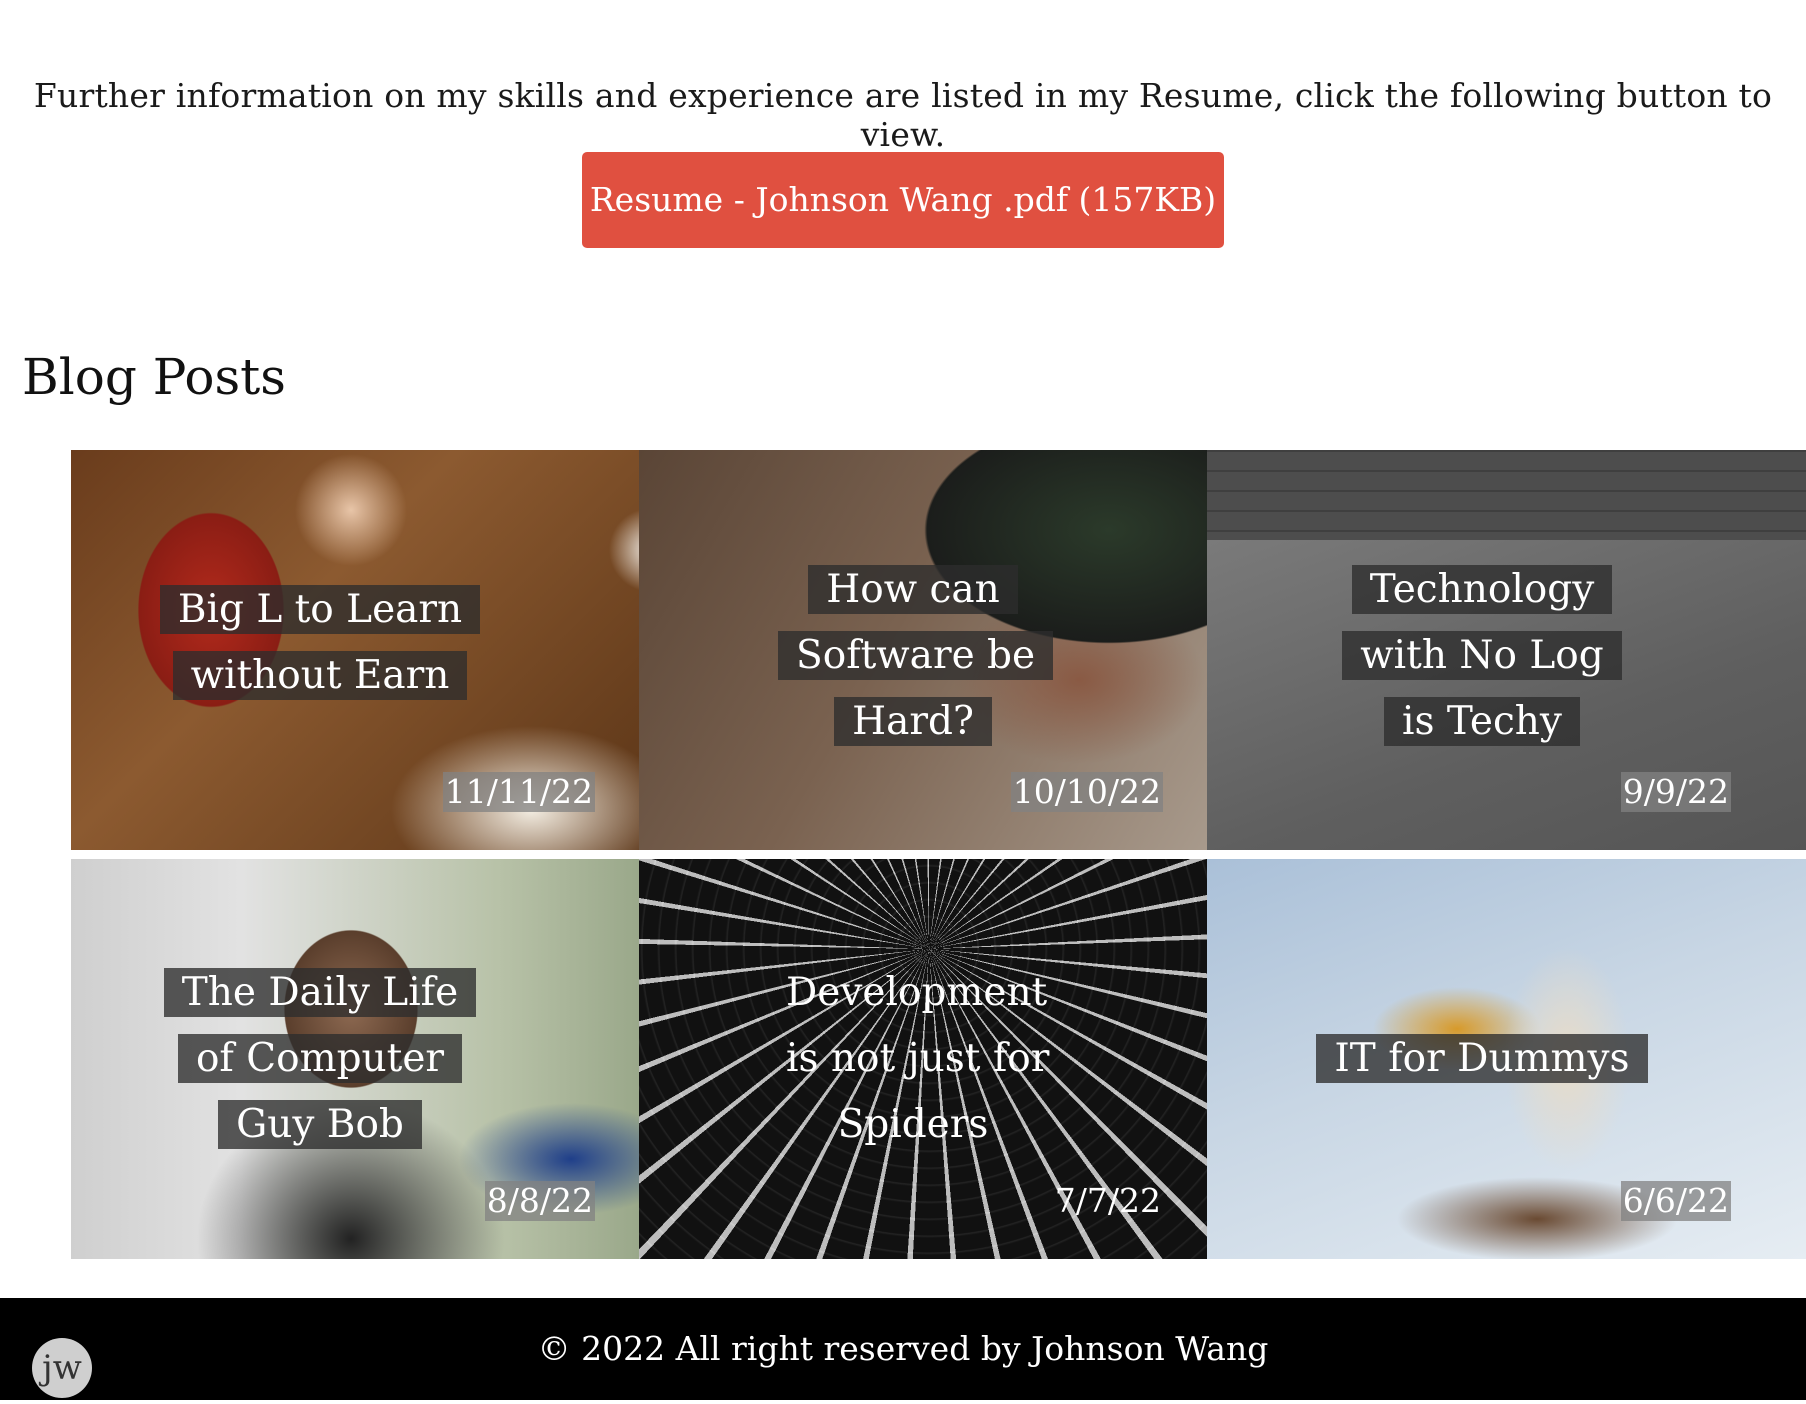 This screenshot has height=1404, width=1806. Describe the element at coordinates (1675, 1201) in the screenshot. I see `blog-post-date: 6/6/22` at that location.